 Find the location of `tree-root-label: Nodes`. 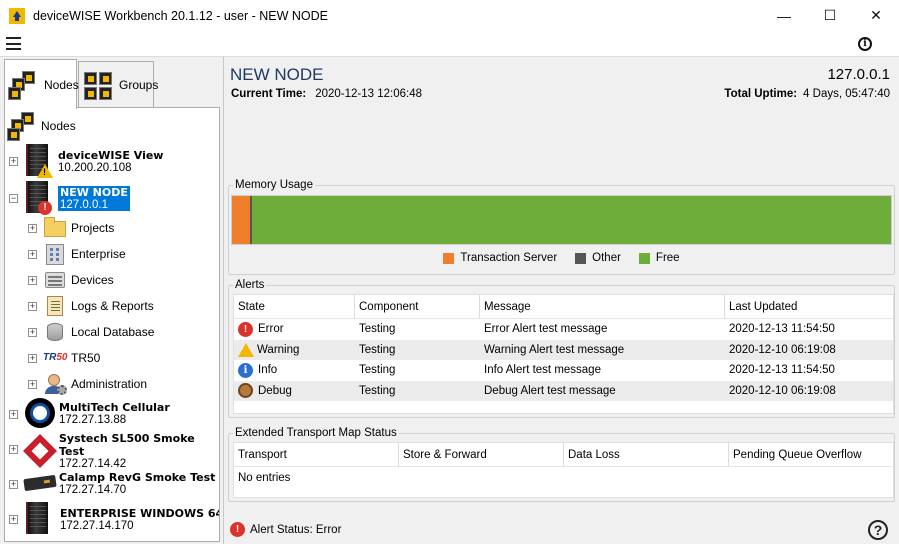

tree-root-label: Nodes is located at coordinates (58, 126).